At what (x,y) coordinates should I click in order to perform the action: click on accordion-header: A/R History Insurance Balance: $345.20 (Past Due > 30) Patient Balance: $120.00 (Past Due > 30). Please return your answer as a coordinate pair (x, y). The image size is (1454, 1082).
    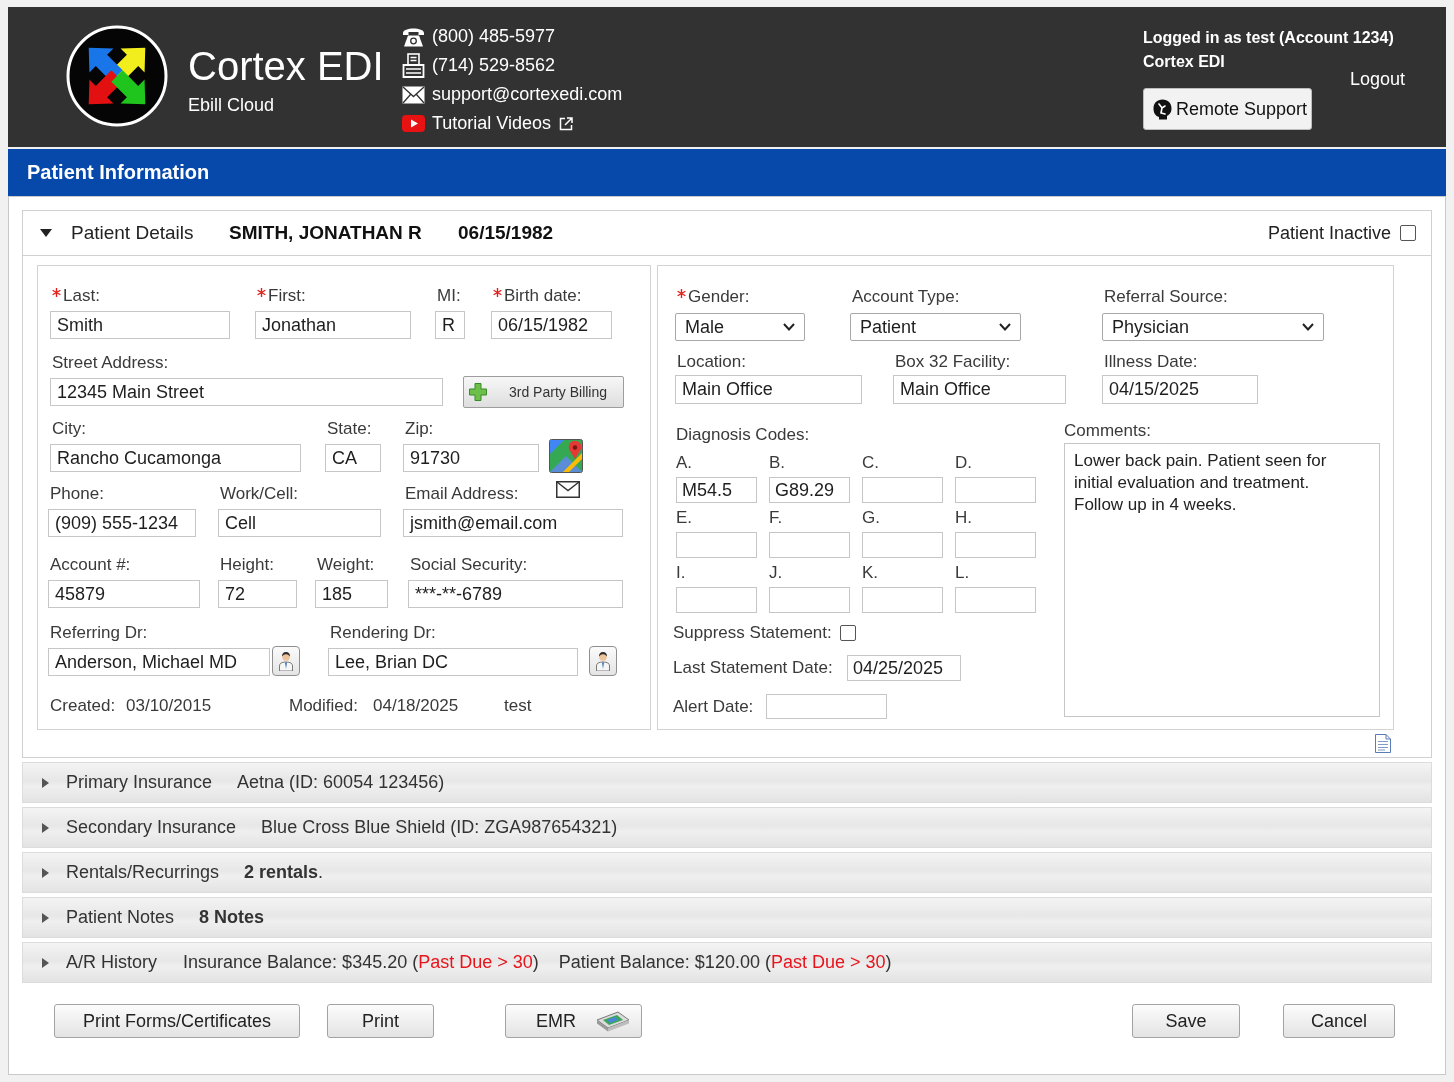
    Looking at the image, I should click on (727, 962).